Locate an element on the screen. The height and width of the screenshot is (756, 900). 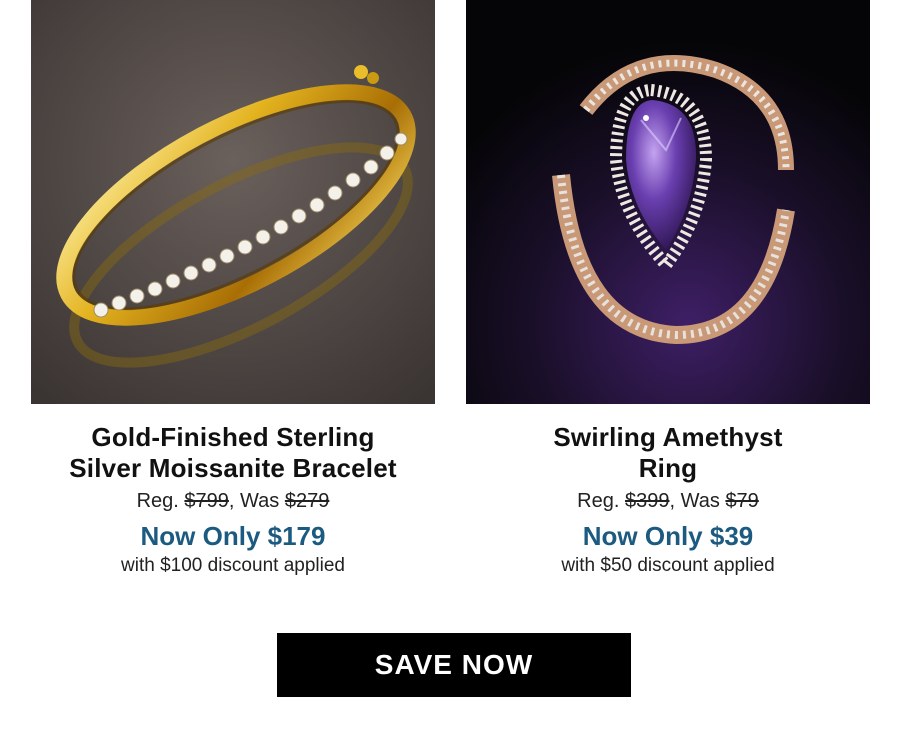
save-now-button: SAVE NOW is located at coordinates (454, 665).